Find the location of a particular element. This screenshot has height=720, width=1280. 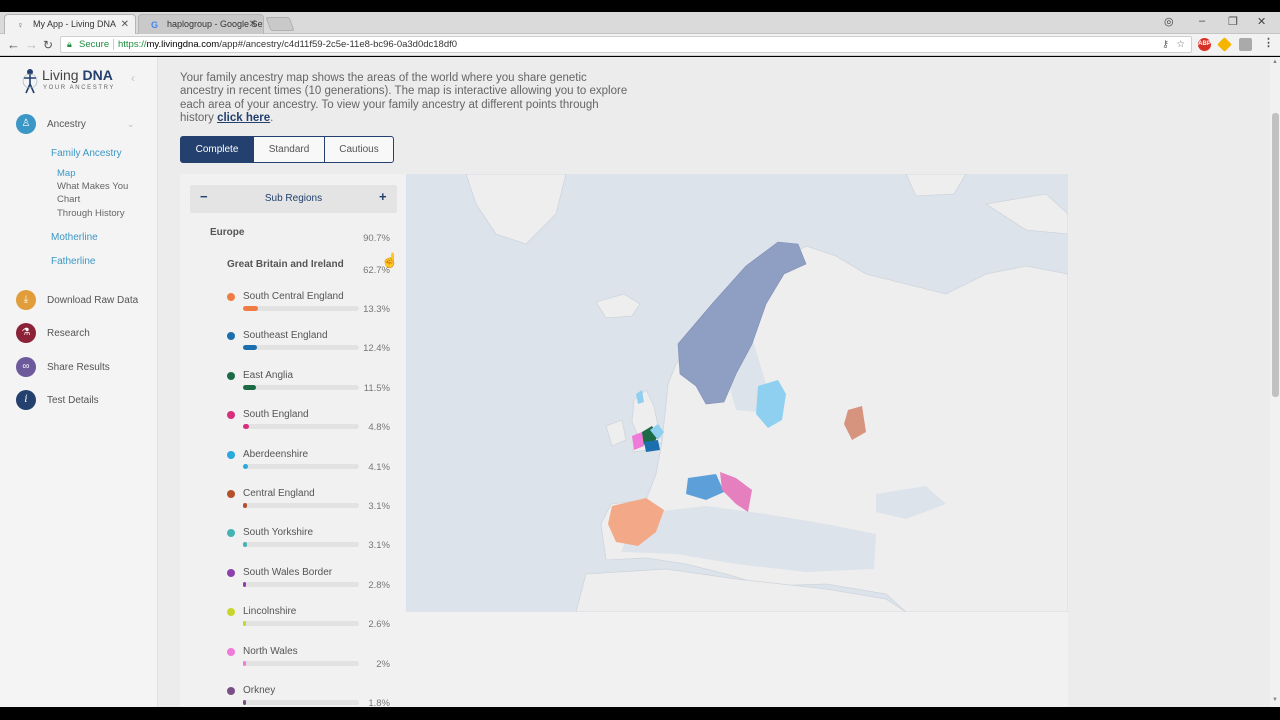

region-name: Southeast England is located at coordinates (285, 335).